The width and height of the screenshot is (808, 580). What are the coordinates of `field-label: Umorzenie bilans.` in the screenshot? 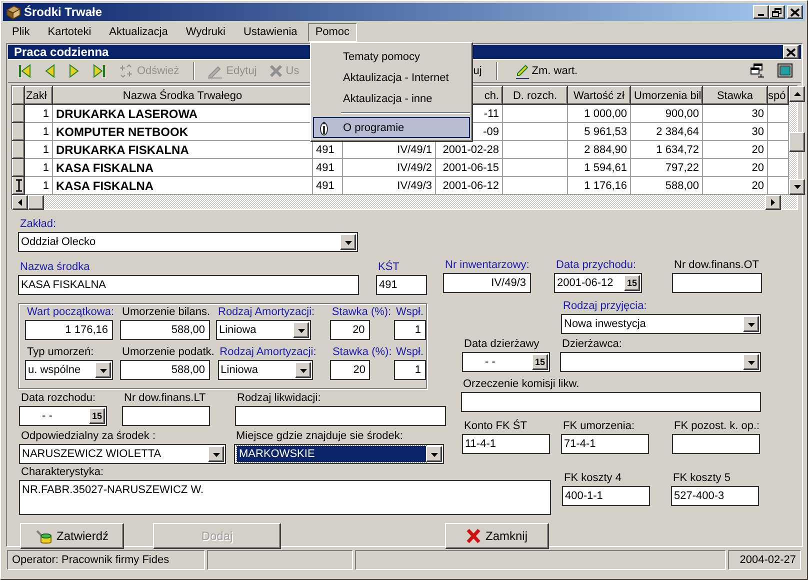 It's located at (165, 313).